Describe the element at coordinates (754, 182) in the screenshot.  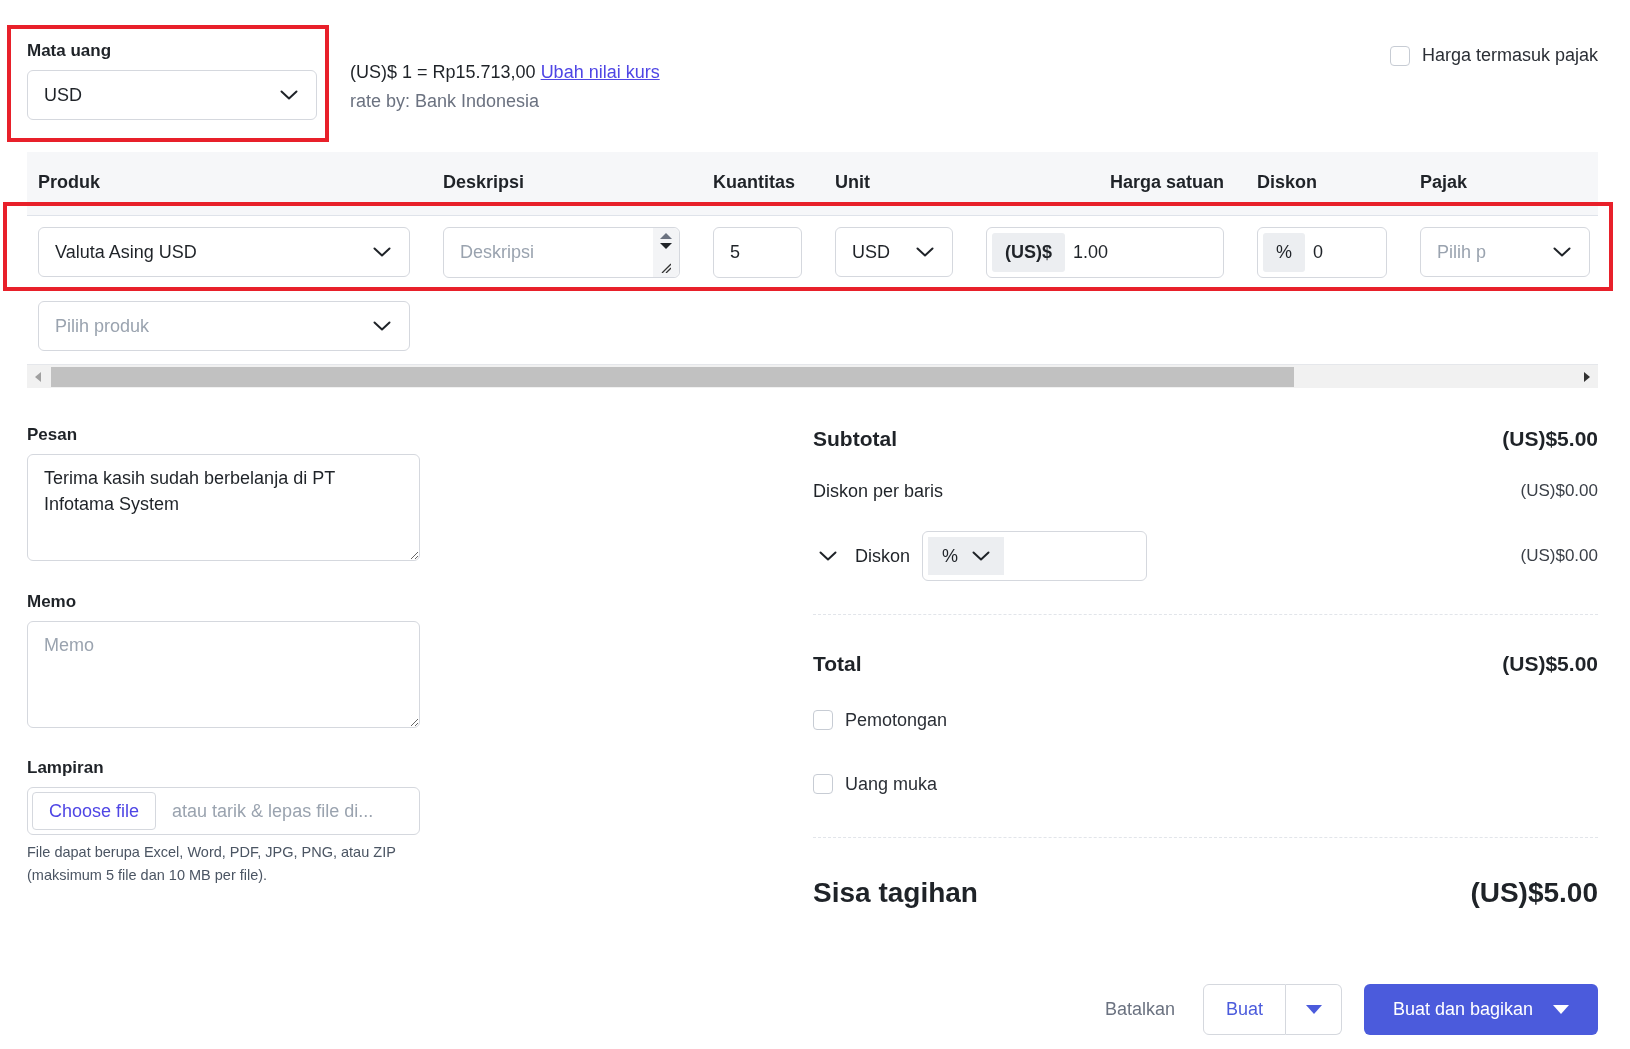
I see `column-header: Kuantitas` at that location.